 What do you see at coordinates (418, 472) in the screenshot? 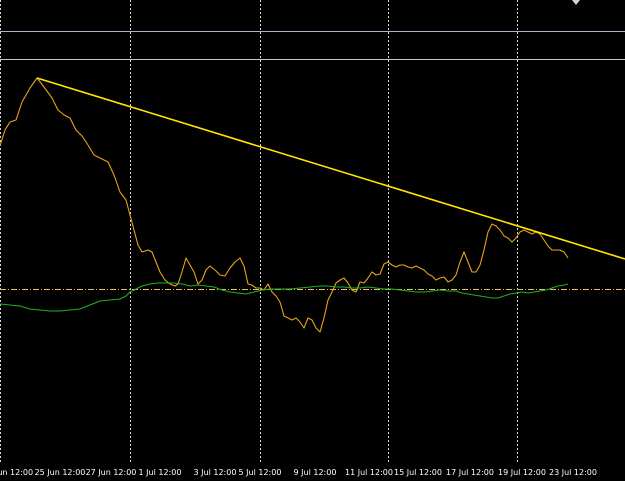
I see `x-tick-label: 15 Jul 12:00` at bounding box center [418, 472].